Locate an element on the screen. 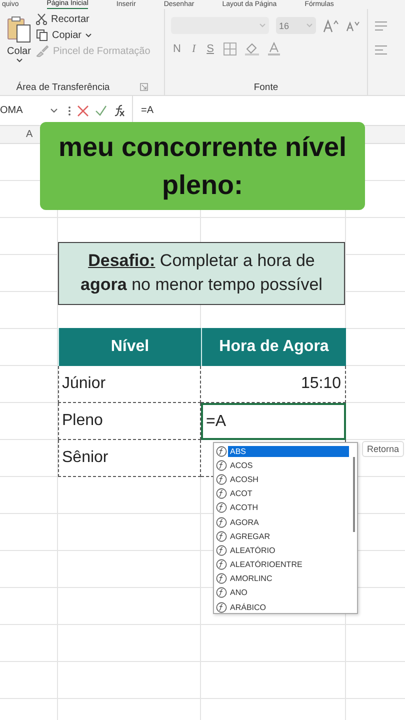 Image resolution: width=405 pixels, height=720 pixels. table-cell: 15:10 is located at coordinates (273, 384).